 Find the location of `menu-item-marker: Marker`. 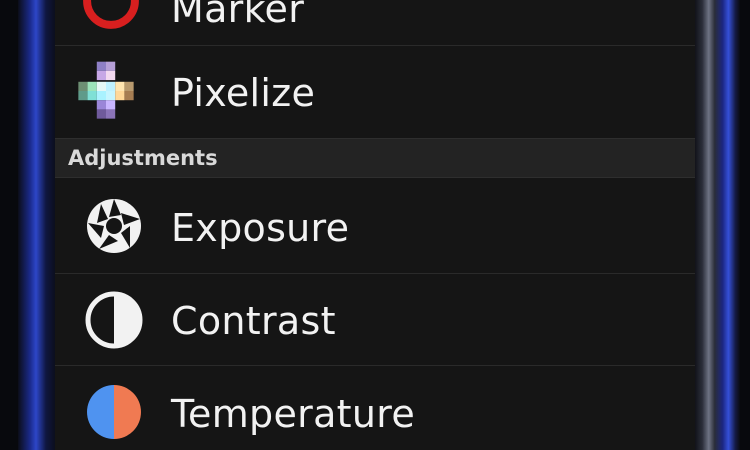

menu-item-marker: Marker is located at coordinates (375, 23).